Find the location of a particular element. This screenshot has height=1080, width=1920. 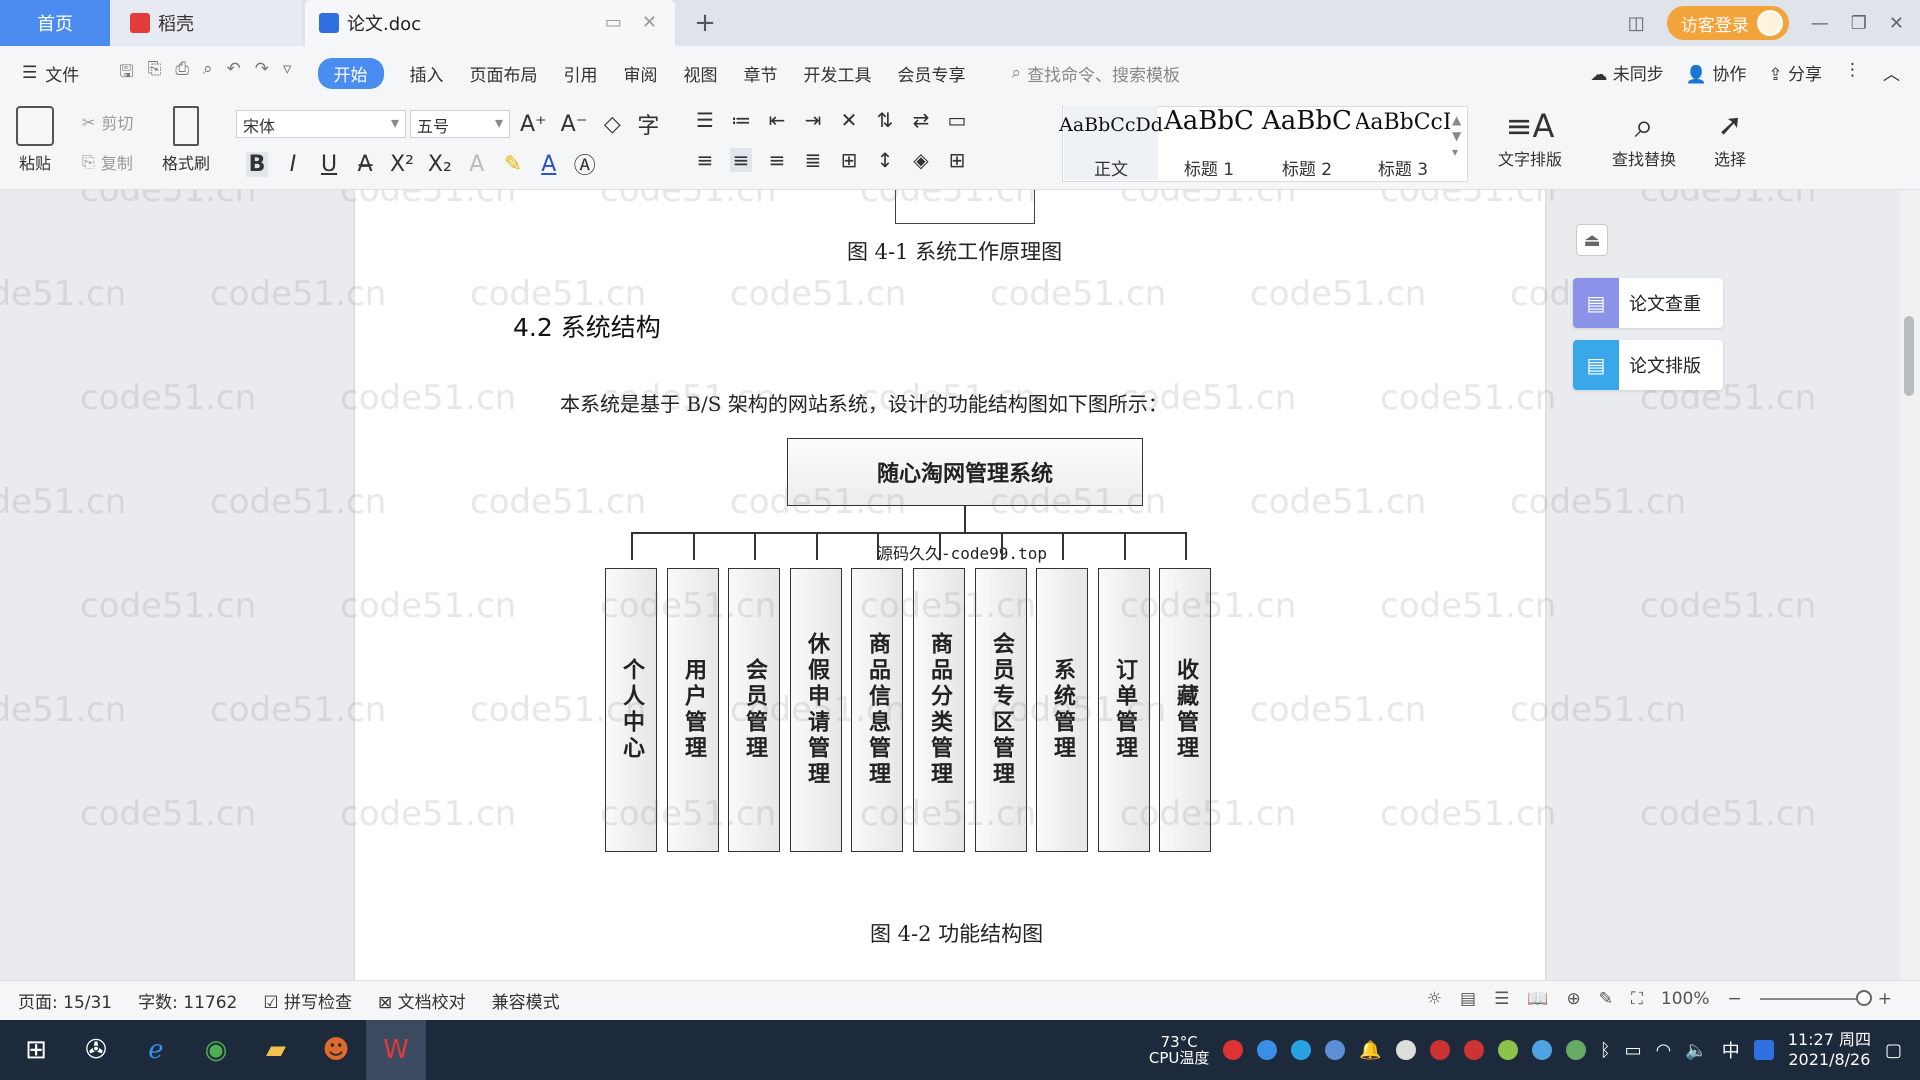

zoom-out-icon: − is located at coordinates (1735, 999).